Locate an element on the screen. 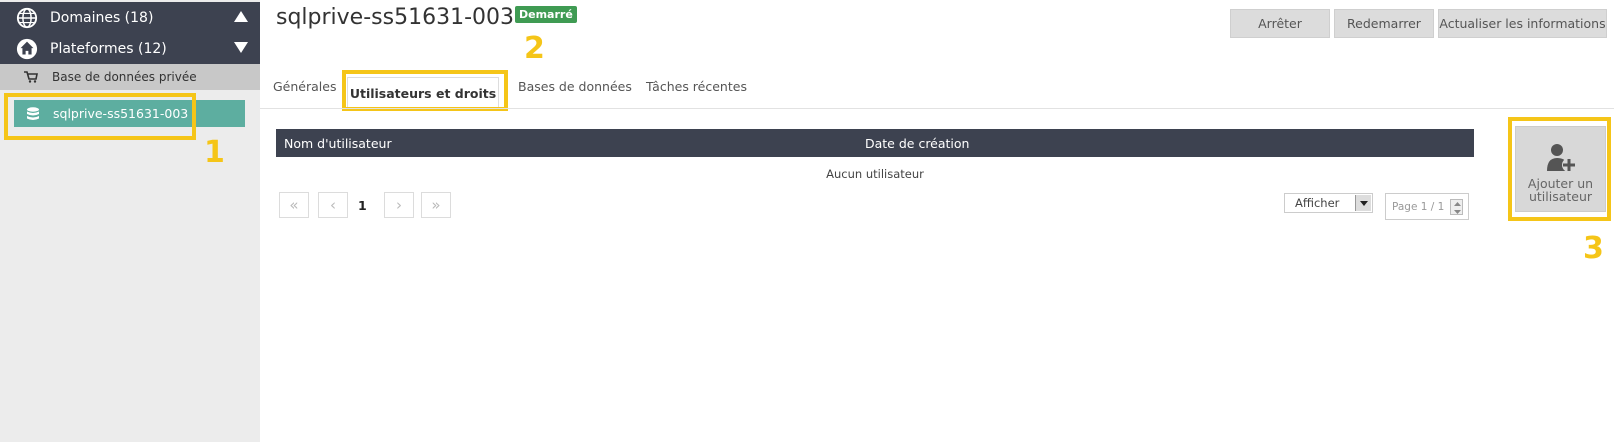  page-indicator-input: Page 1 / 1 is located at coordinates (1427, 206).